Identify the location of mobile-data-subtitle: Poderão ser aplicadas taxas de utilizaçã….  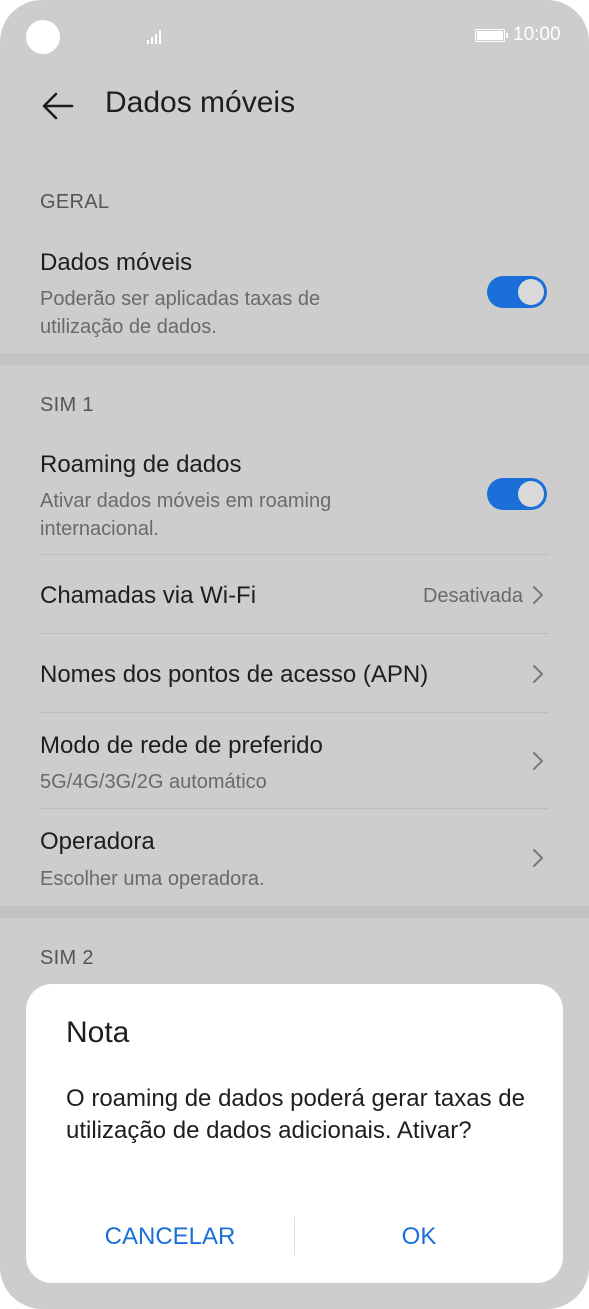
(180, 313).